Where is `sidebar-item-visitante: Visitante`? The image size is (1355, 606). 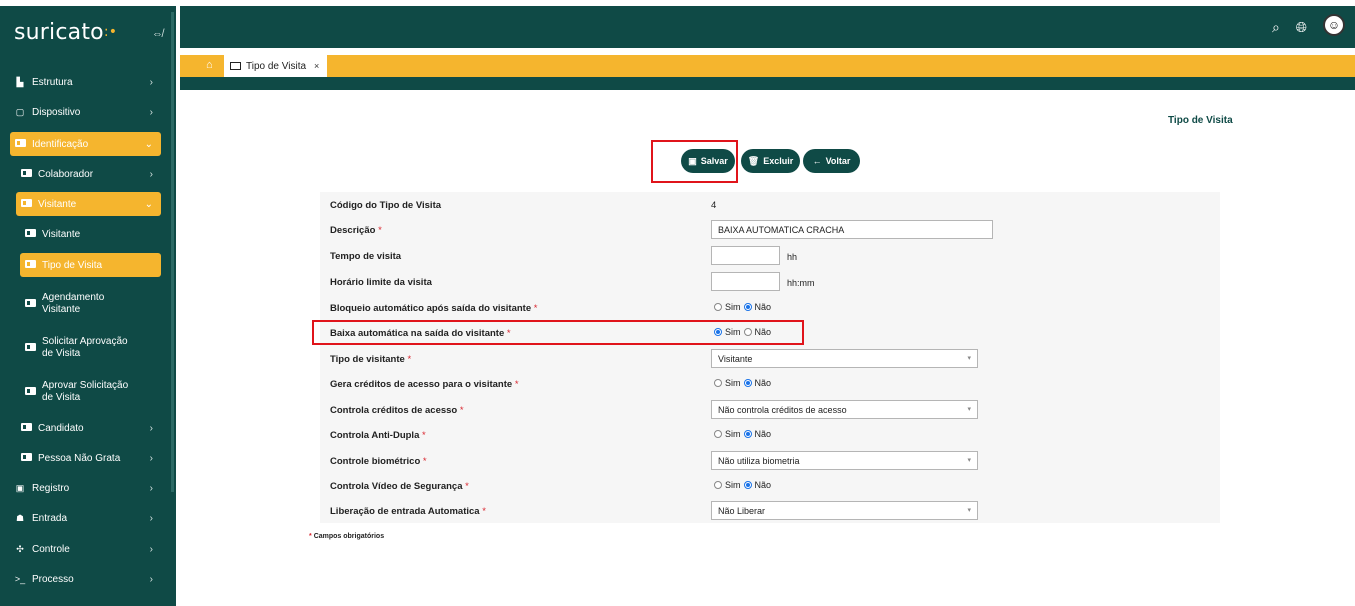 sidebar-item-visitante: Visitante is located at coordinates (90, 234).